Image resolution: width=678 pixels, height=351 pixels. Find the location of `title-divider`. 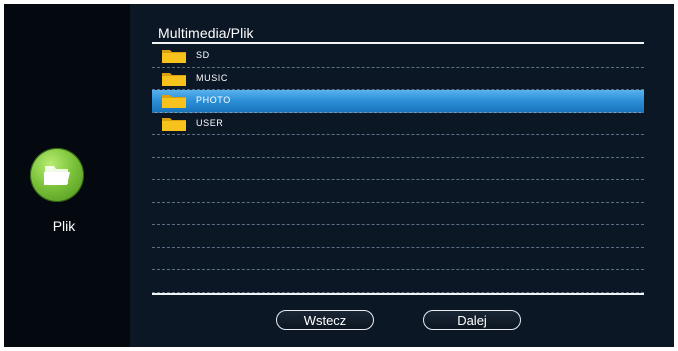

title-divider is located at coordinates (398, 43).